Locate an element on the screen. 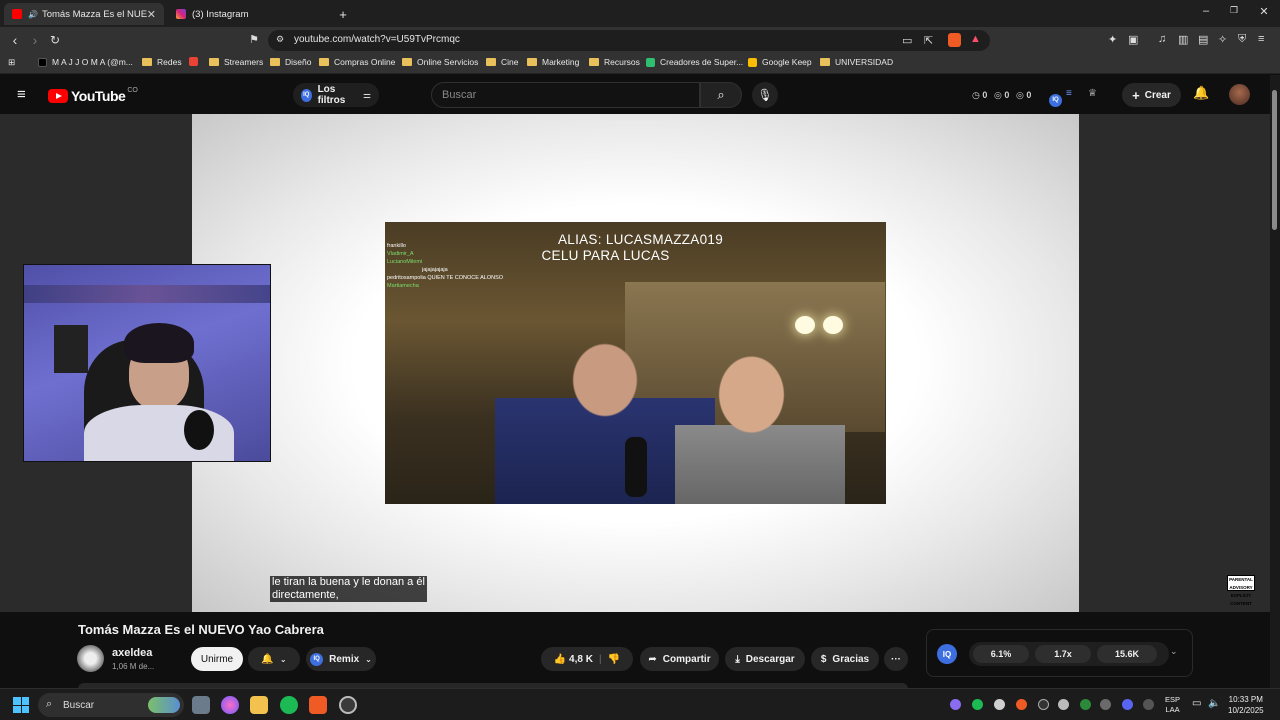  forward-button: › is located at coordinates (35, 40).